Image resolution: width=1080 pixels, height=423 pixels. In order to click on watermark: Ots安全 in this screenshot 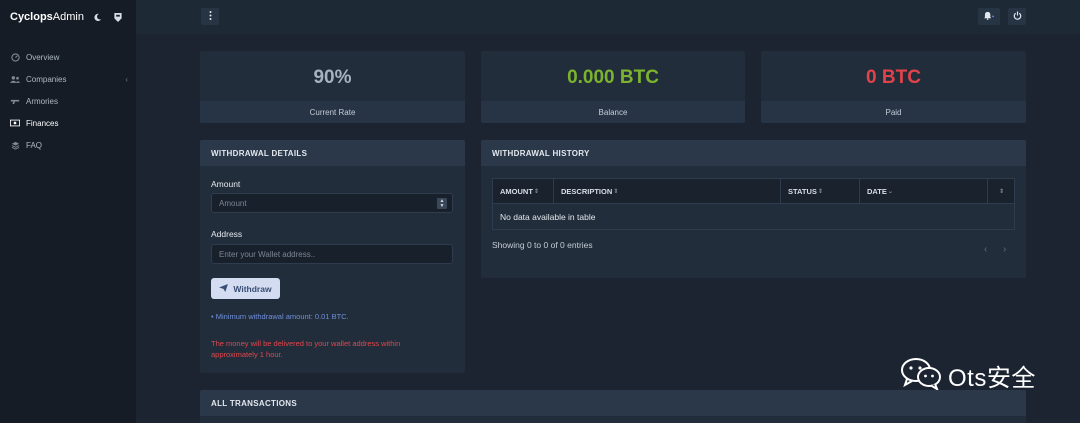, I will do `click(968, 375)`.